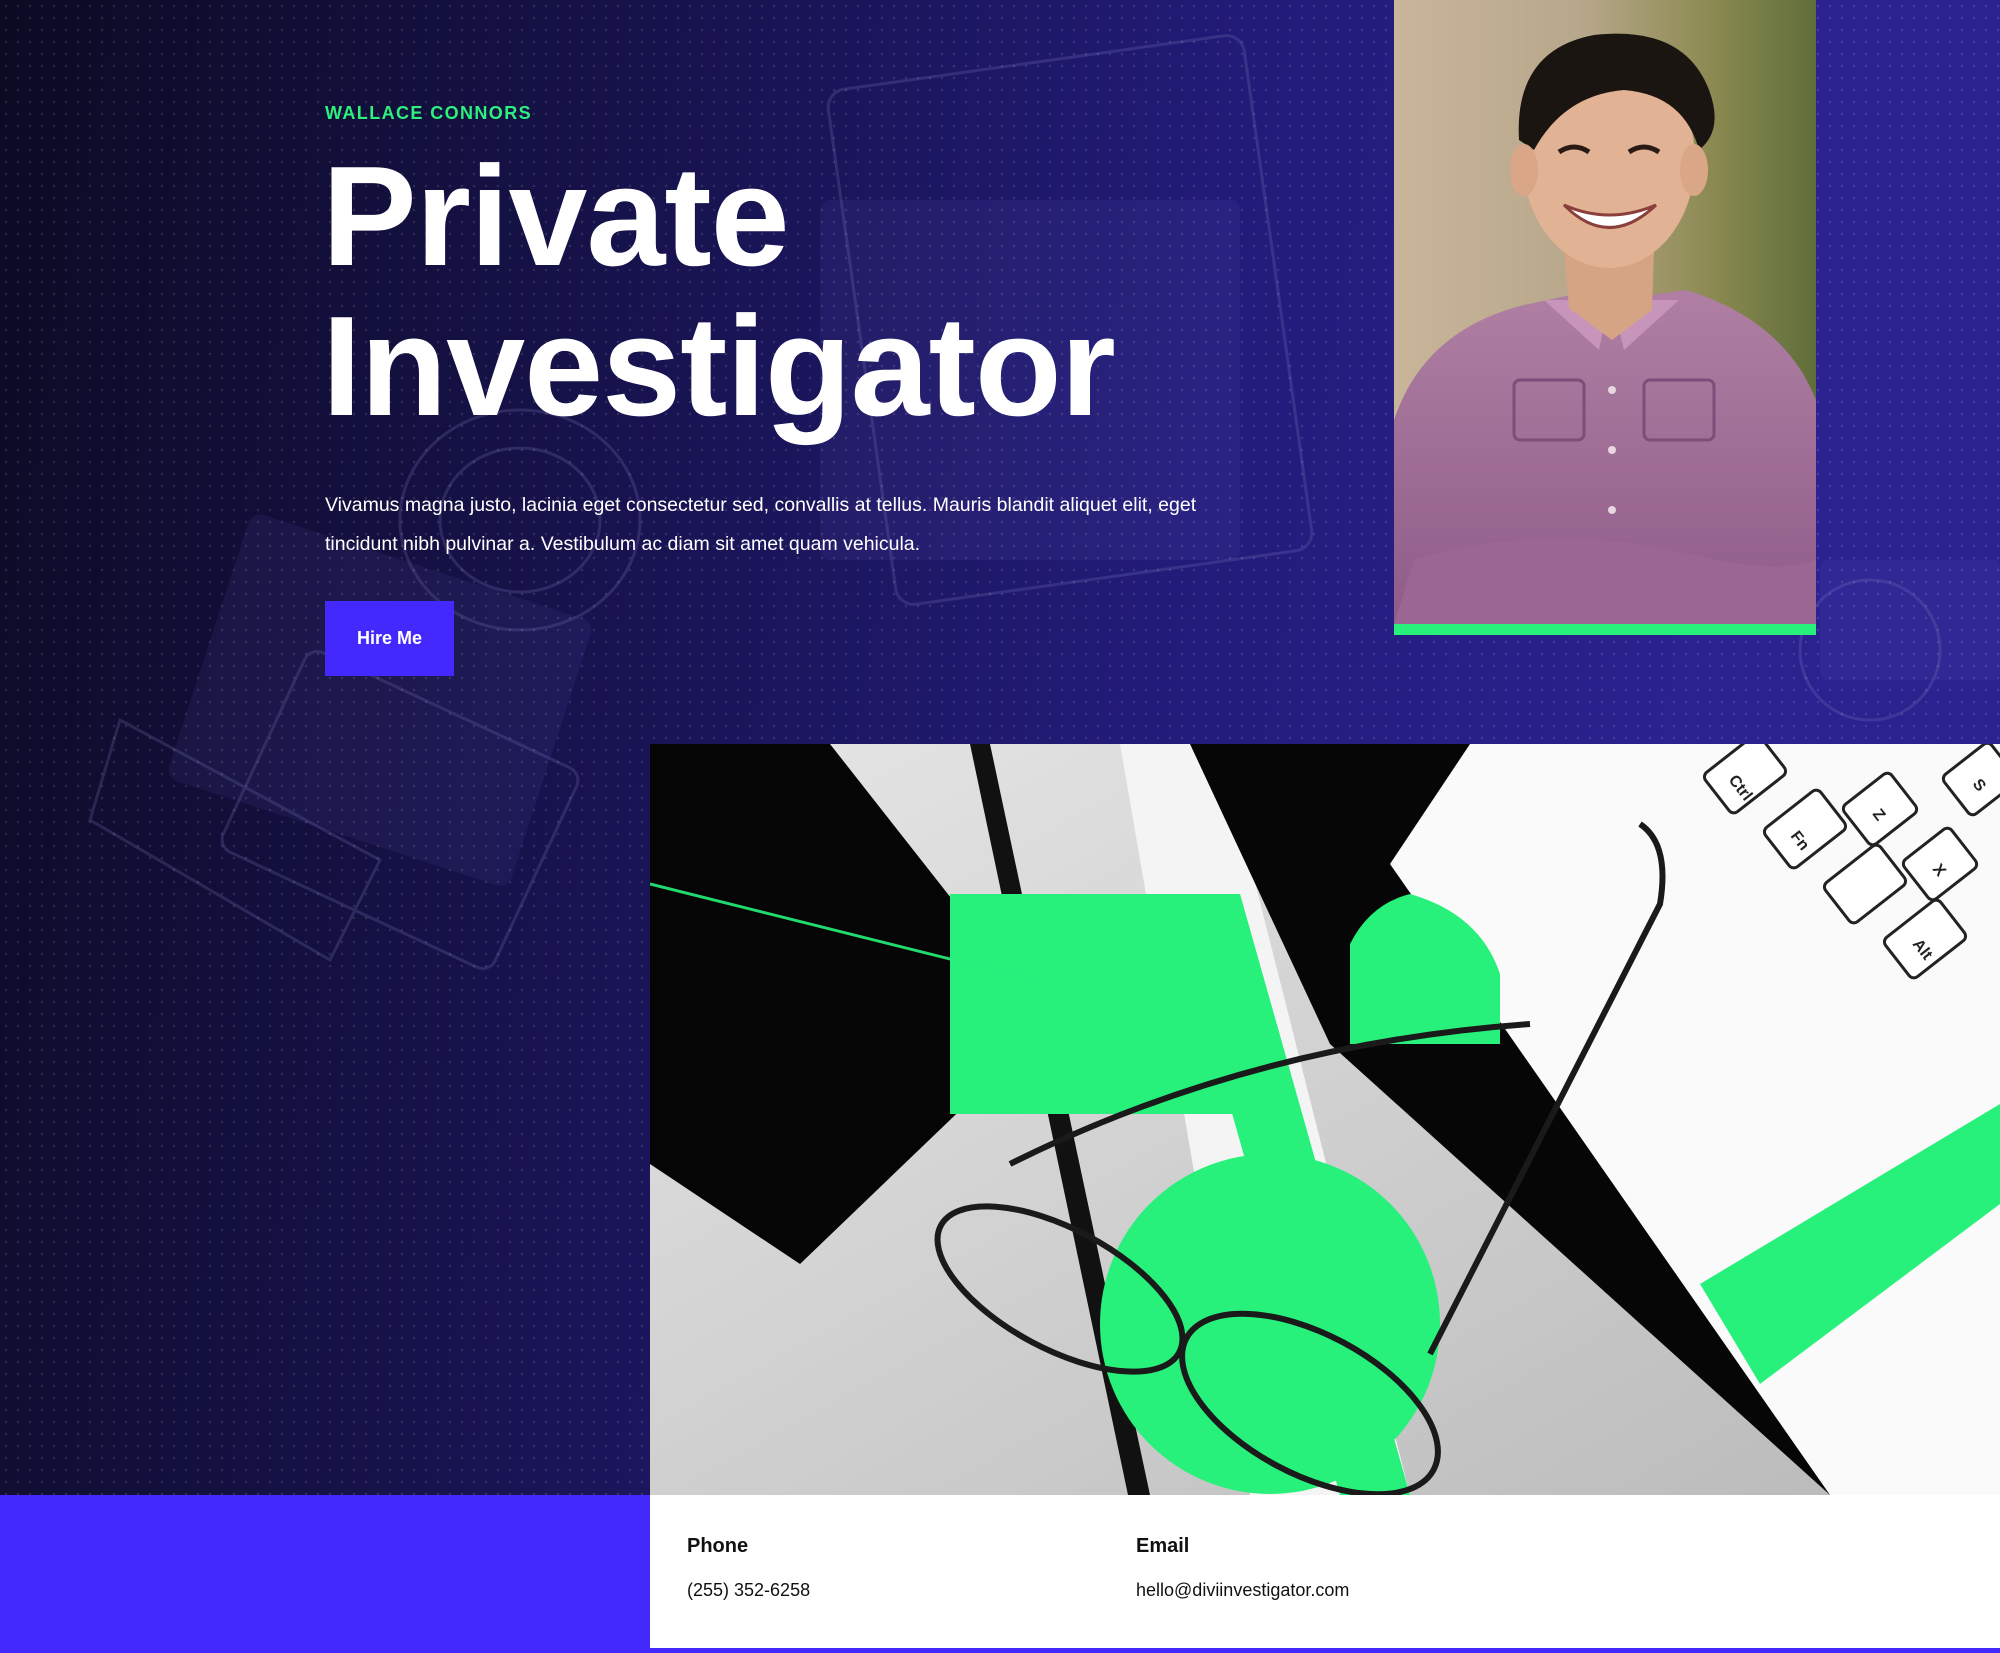 The height and width of the screenshot is (1653, 2000). Describe the element at coordinates (718, 1546) in the screenshot. I see `phone-label: Phone` at that location.